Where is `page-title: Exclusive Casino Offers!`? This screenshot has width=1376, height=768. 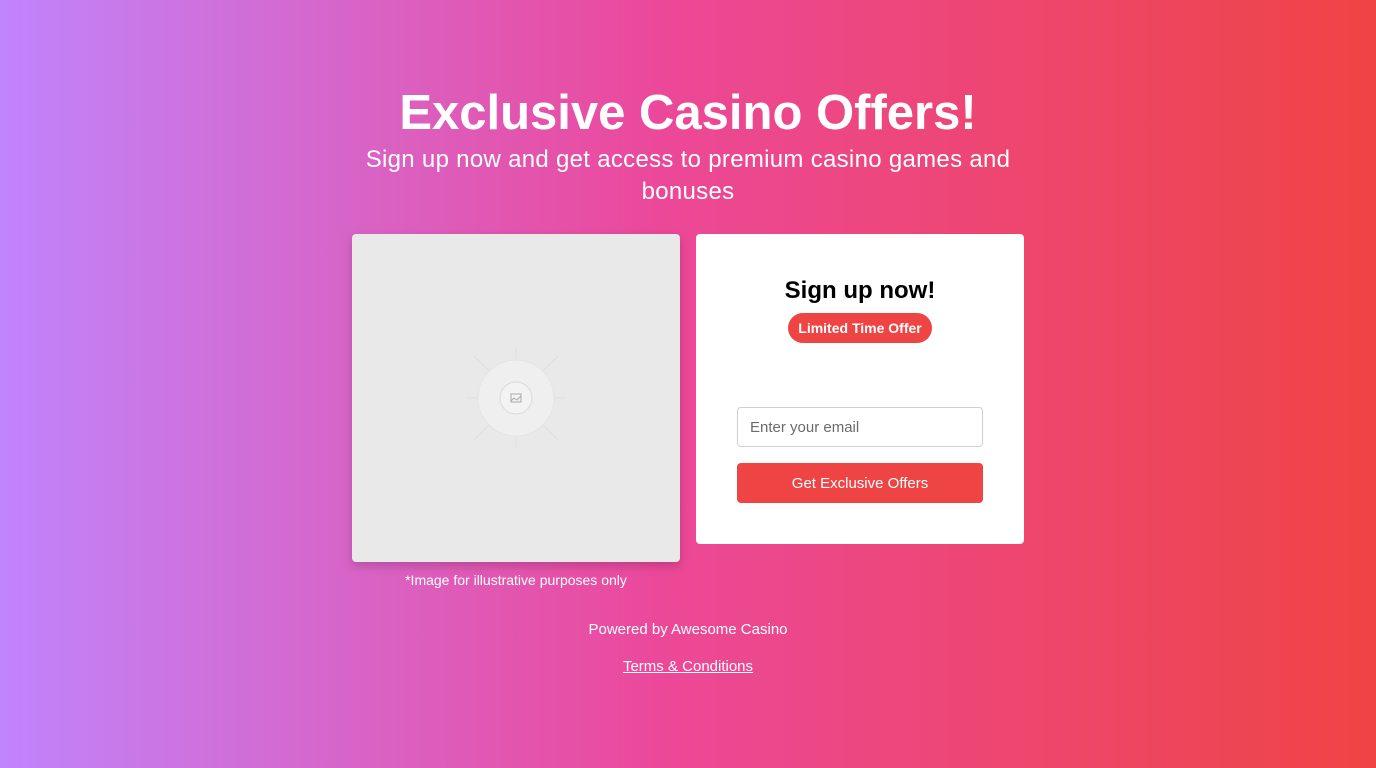 page-title: Exclusive Casino Offers! is located at coordinates (688, 113).